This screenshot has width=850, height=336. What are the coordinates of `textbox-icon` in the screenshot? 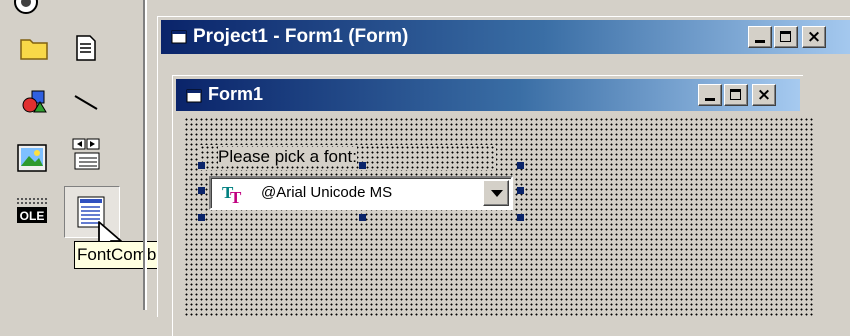 It's located at (86, 48).